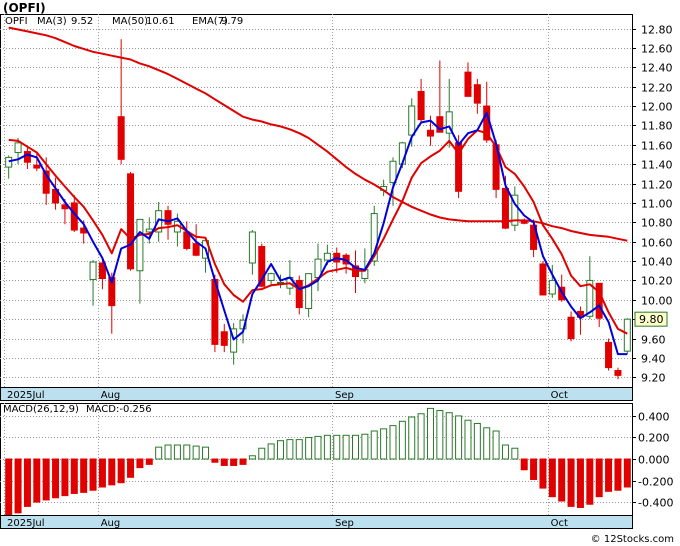 This screenshot has width=680, height=546. I want to click on macd-date-label: Oct, so click(559, 523).